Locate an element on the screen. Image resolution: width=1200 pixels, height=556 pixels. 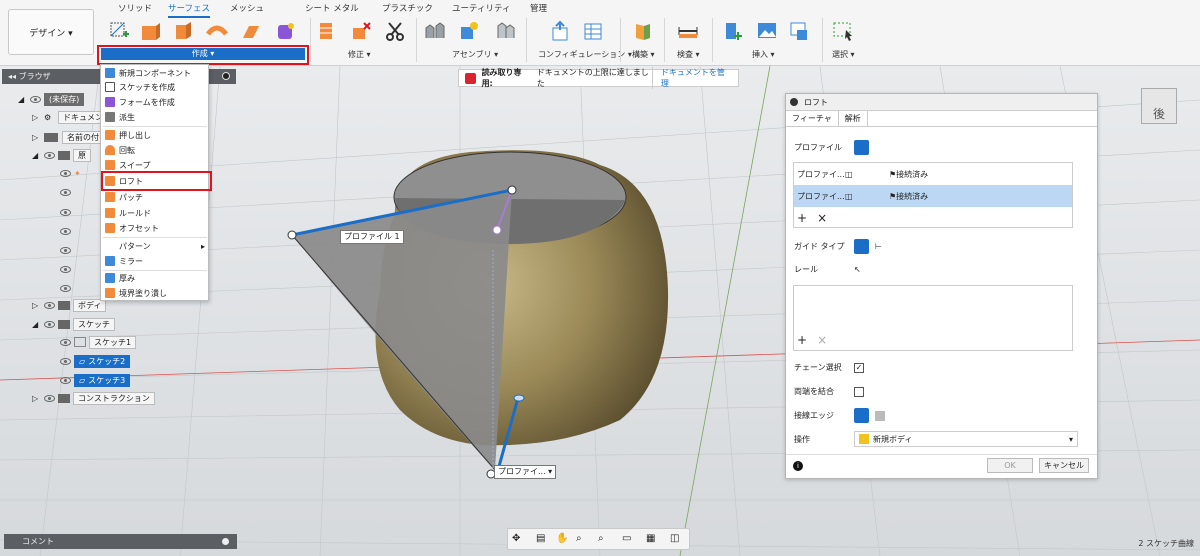
display-settings-icon: ▭ is located at coordinates (626, 538).